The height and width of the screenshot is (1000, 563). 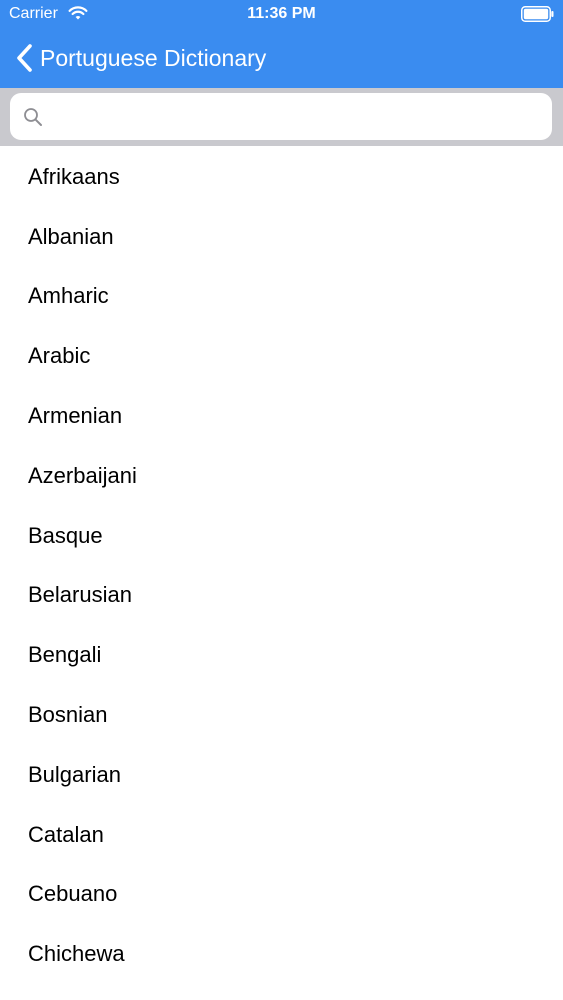 What do you see at coordinates (281, 655) in the screenshot?
I see `list-item: Bengali` at bounding box center [281, 655].